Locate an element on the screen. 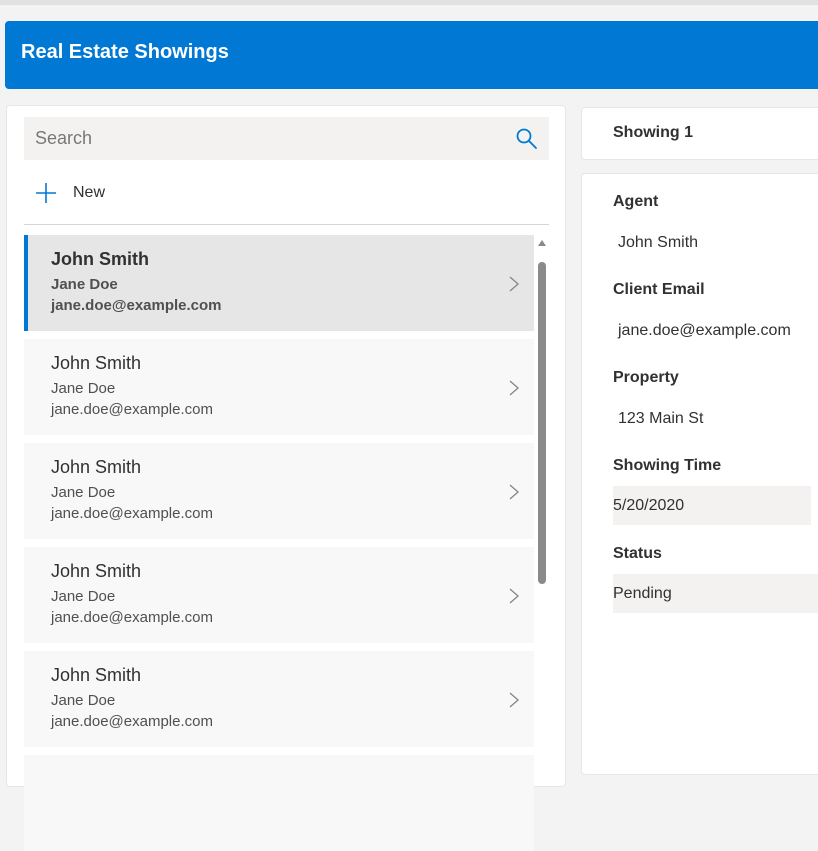  status-label: Status is located at coordinates (637, 553).